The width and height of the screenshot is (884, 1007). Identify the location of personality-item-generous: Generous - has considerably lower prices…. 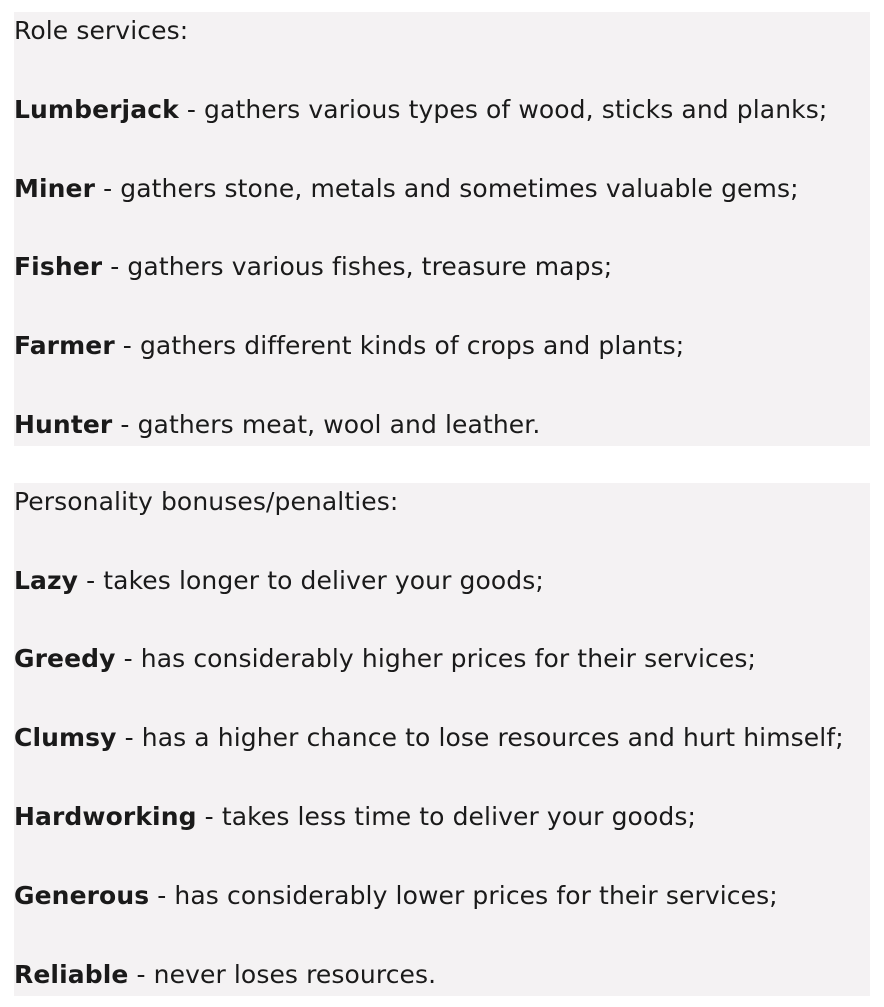
(396, 896).